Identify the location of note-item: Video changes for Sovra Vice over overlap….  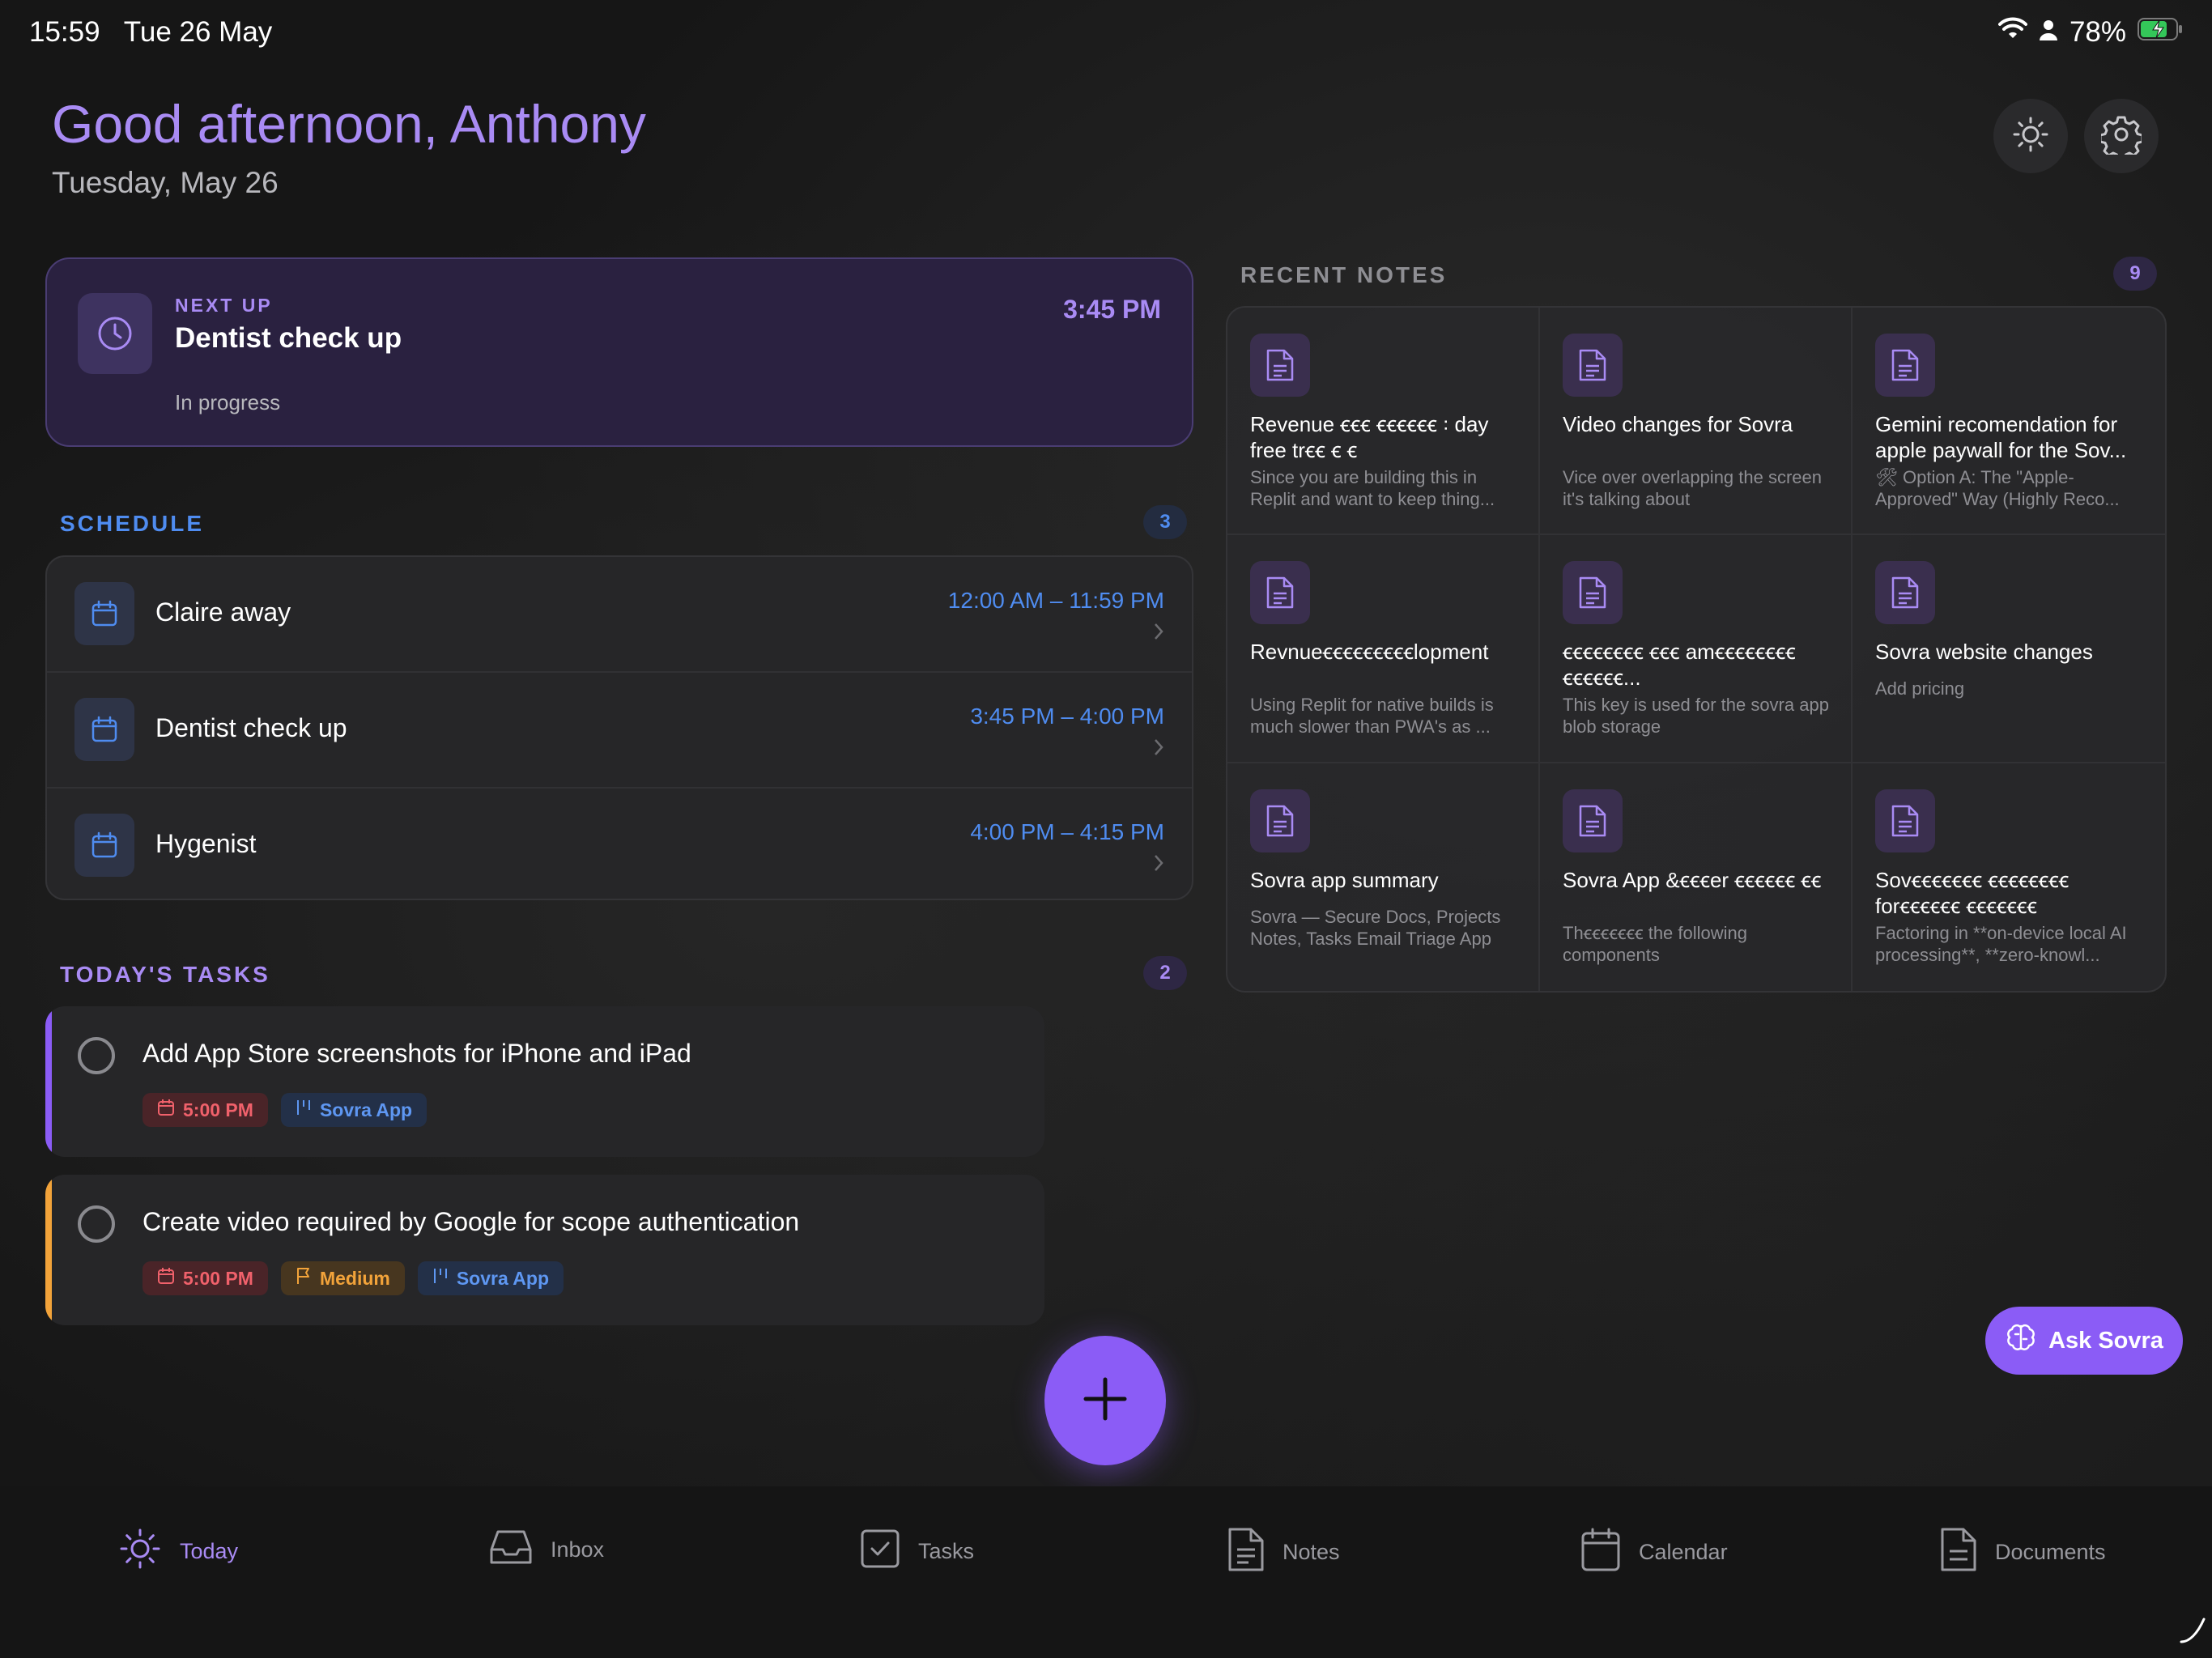
(1696, 422).